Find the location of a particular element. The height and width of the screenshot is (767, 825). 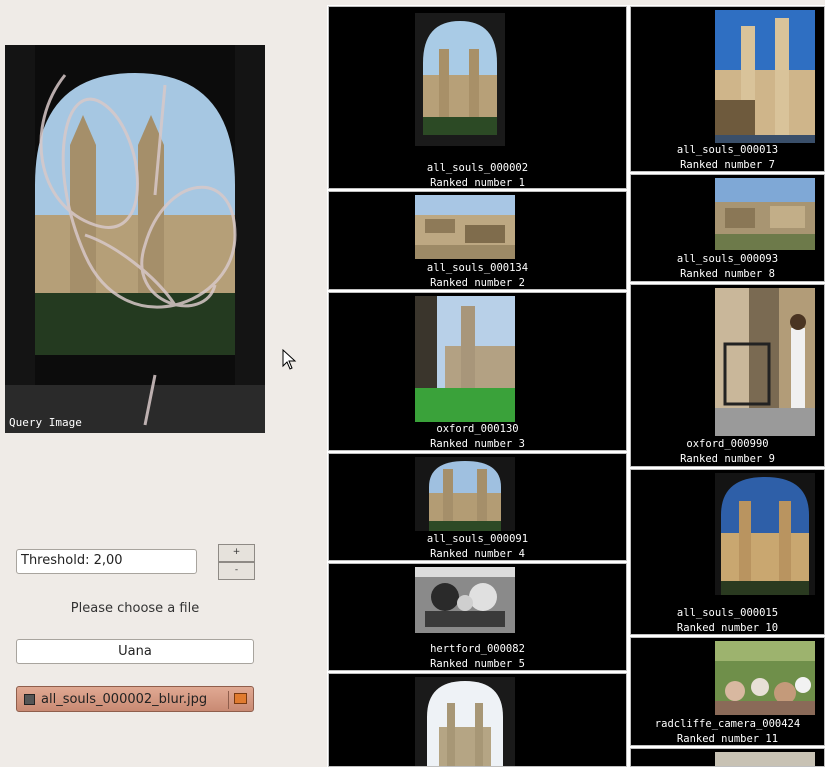

result-rank: Ranked number 8 is located at coordinates (727, 274).